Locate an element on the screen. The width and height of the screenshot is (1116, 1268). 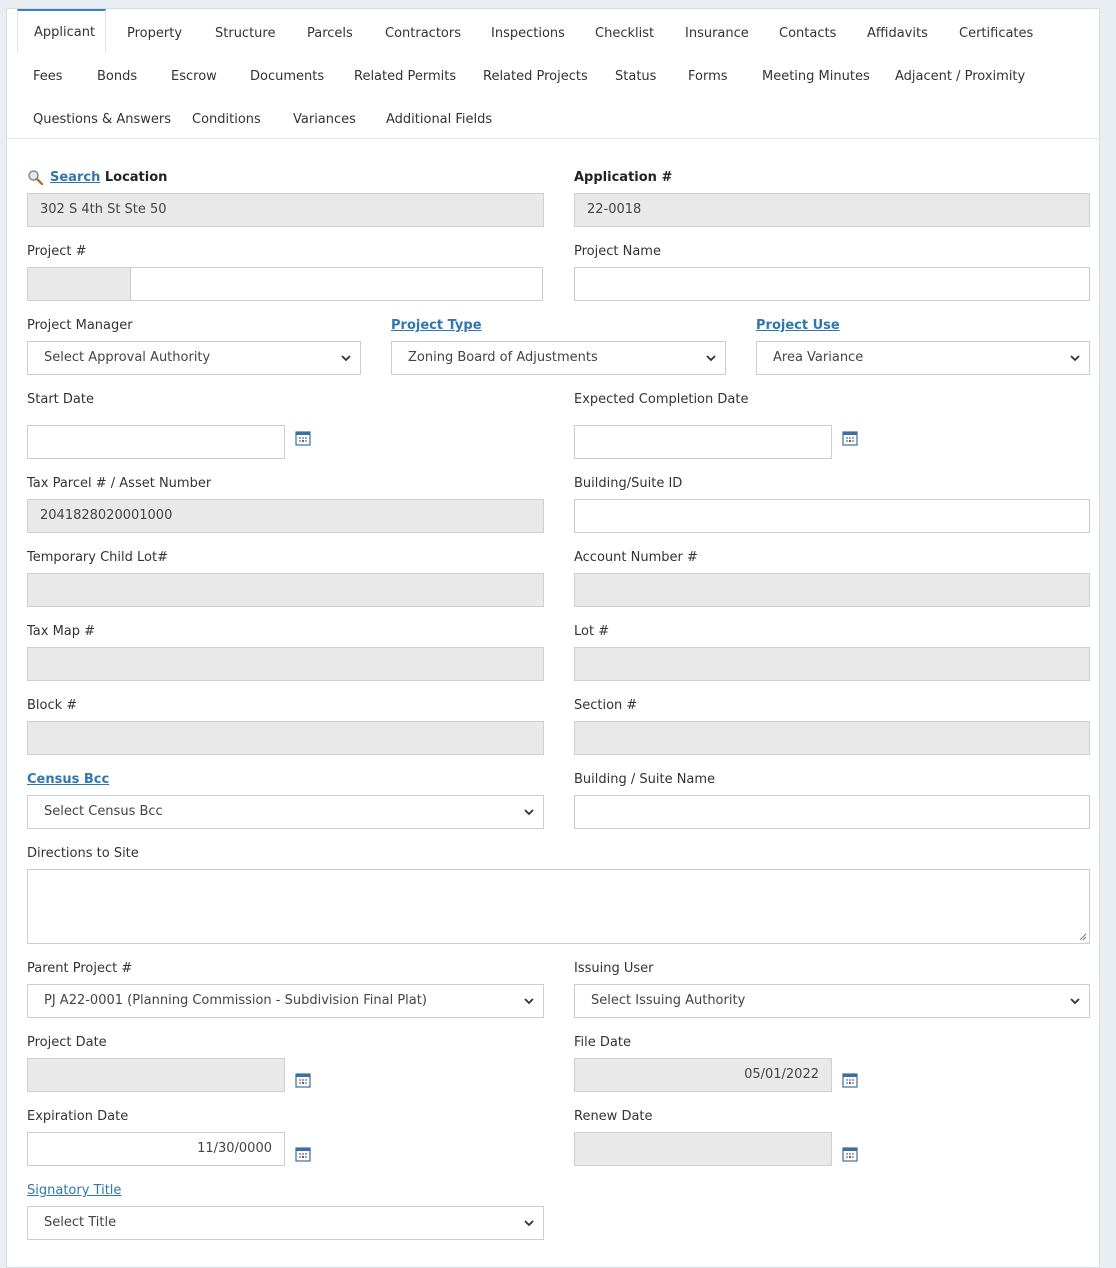
issuing-user-label: Issuing User is located at coordinates (614, 968).